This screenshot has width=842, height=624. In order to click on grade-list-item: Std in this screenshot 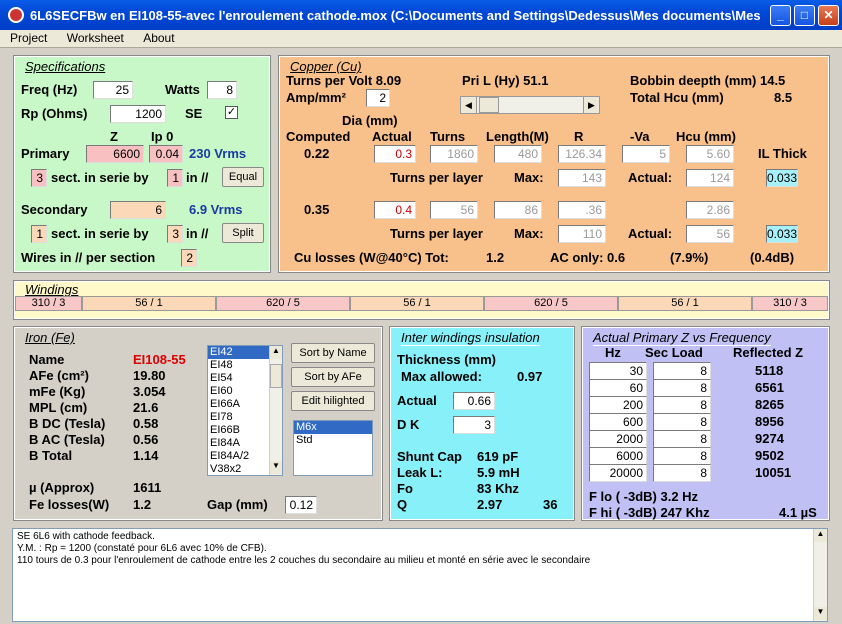, I will do `click(333, 440)`.